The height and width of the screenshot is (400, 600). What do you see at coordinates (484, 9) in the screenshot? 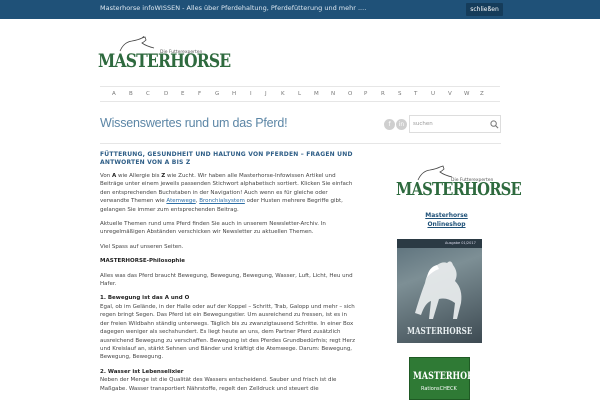
I see `close-button: schließen` at bounding box center [484, 9].